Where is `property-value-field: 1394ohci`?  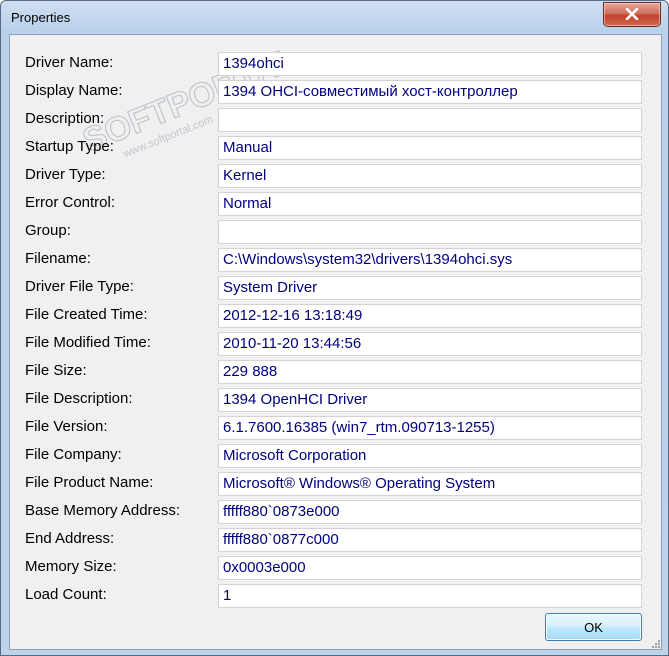
property-value-field: 1394ohci is located at coordinates (430, 64).